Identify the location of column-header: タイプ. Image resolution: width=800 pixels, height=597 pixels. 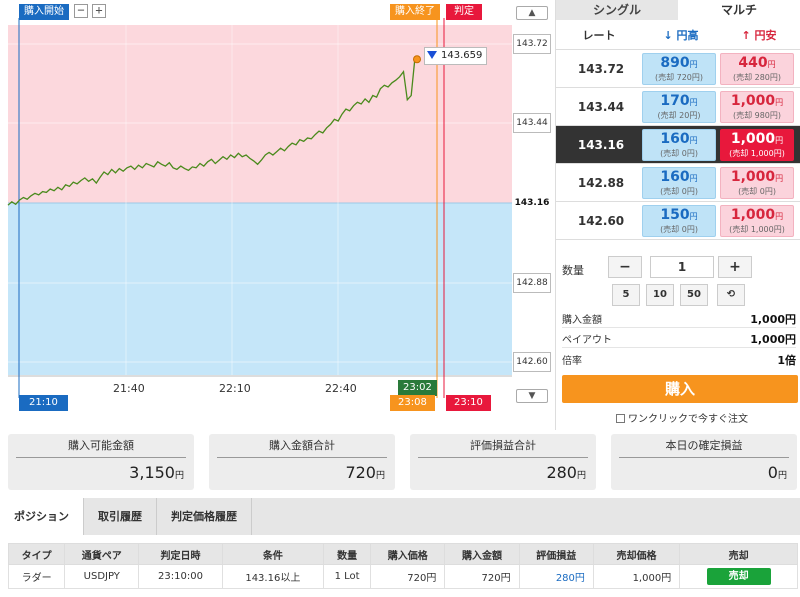
(36, 554).